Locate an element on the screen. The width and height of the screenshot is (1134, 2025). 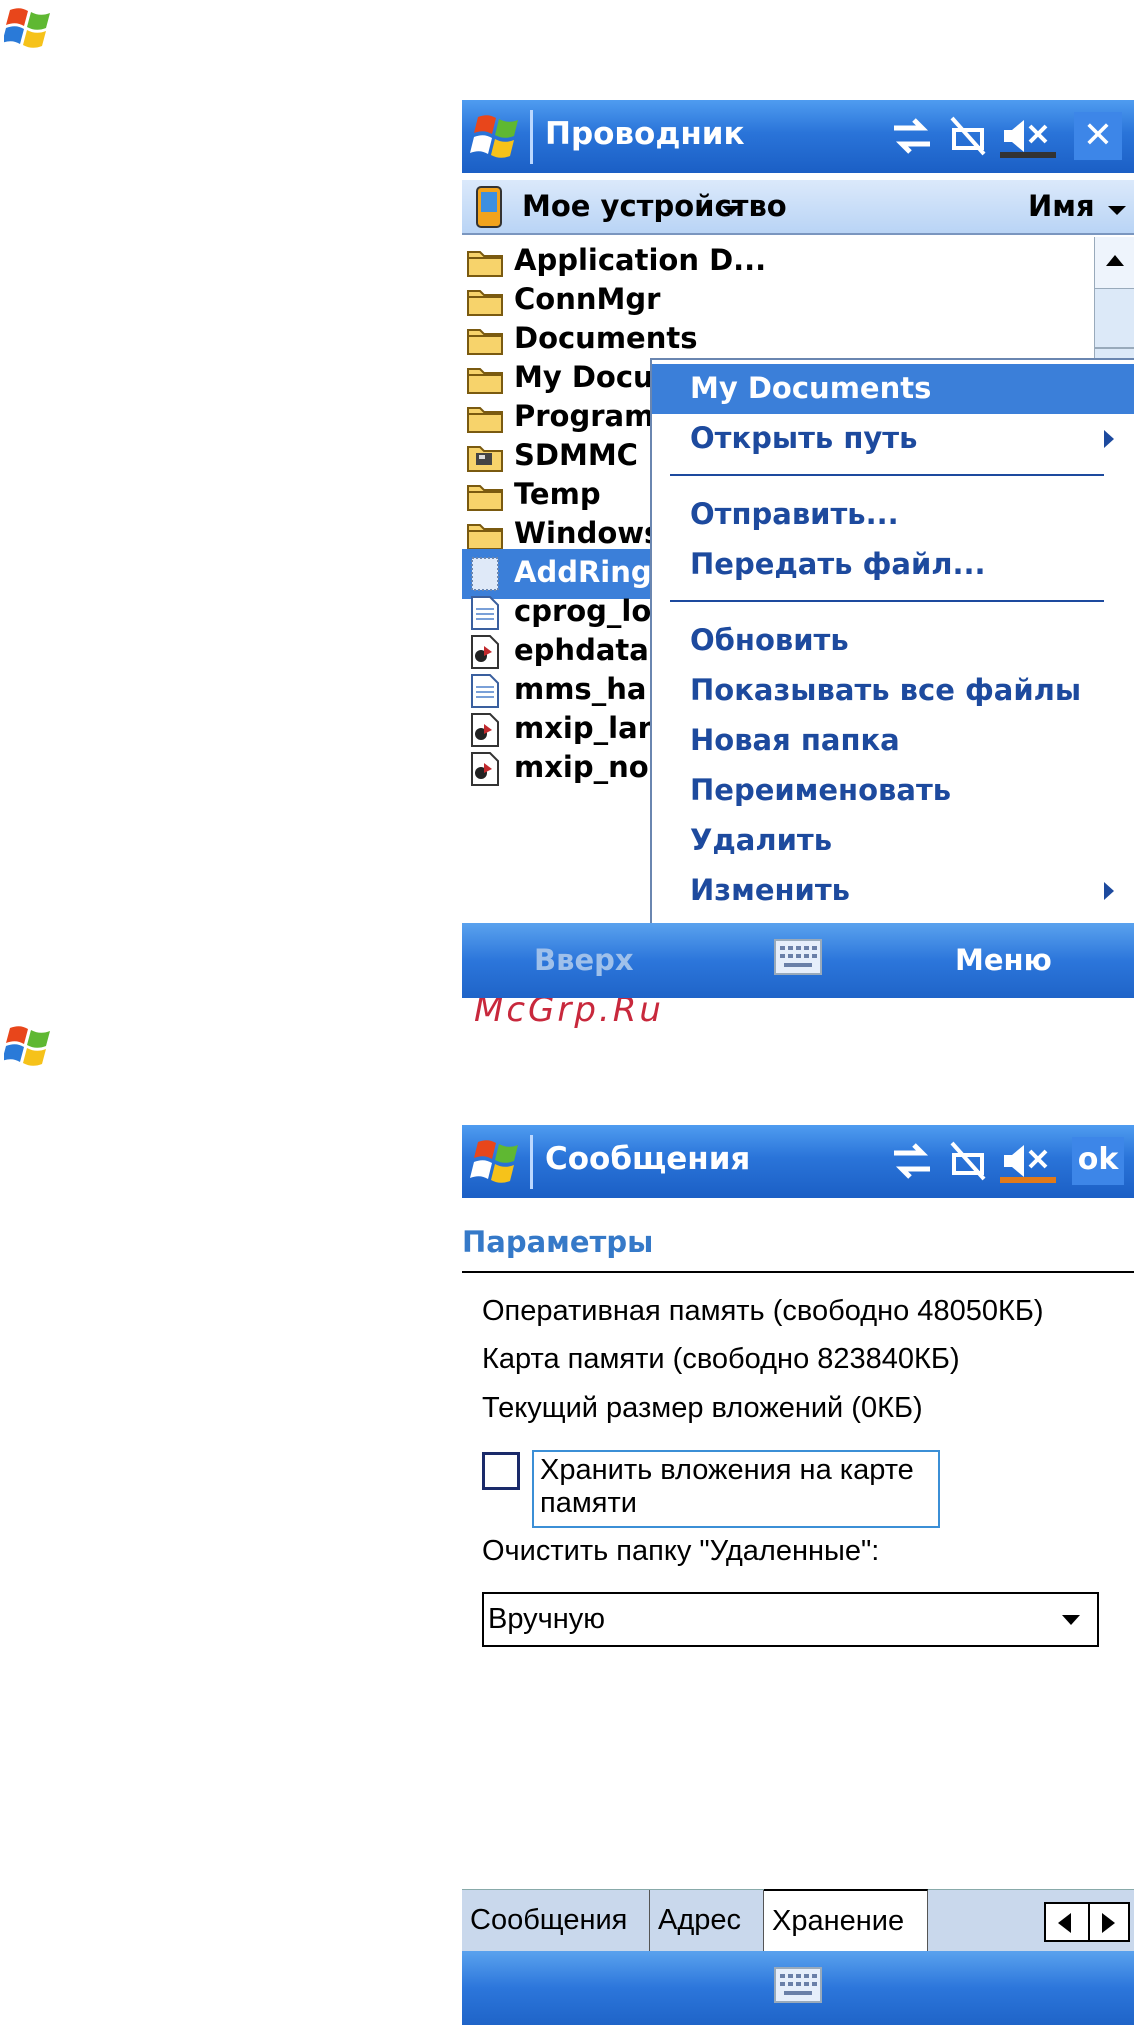
tab-scroll-left-icon is located at coordinates (1064, 1923).